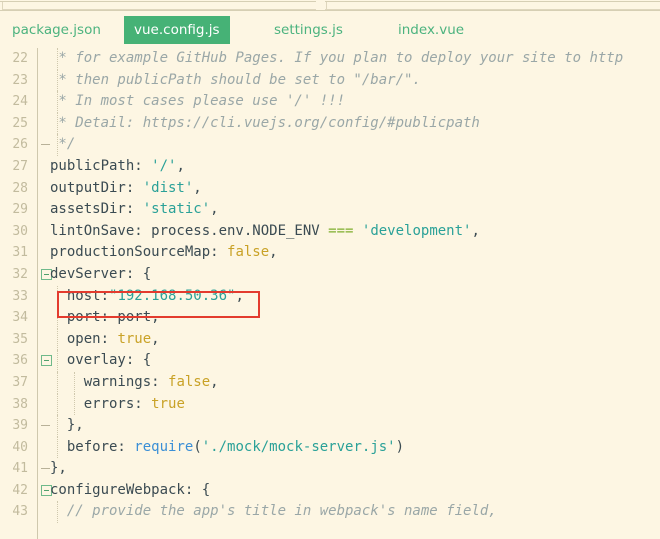 This screenshot has width=660, height=539. What do you see at coordinates (20, 166) in the screenshot?
I see `line-number: 27` at bounding box center [20, 166].